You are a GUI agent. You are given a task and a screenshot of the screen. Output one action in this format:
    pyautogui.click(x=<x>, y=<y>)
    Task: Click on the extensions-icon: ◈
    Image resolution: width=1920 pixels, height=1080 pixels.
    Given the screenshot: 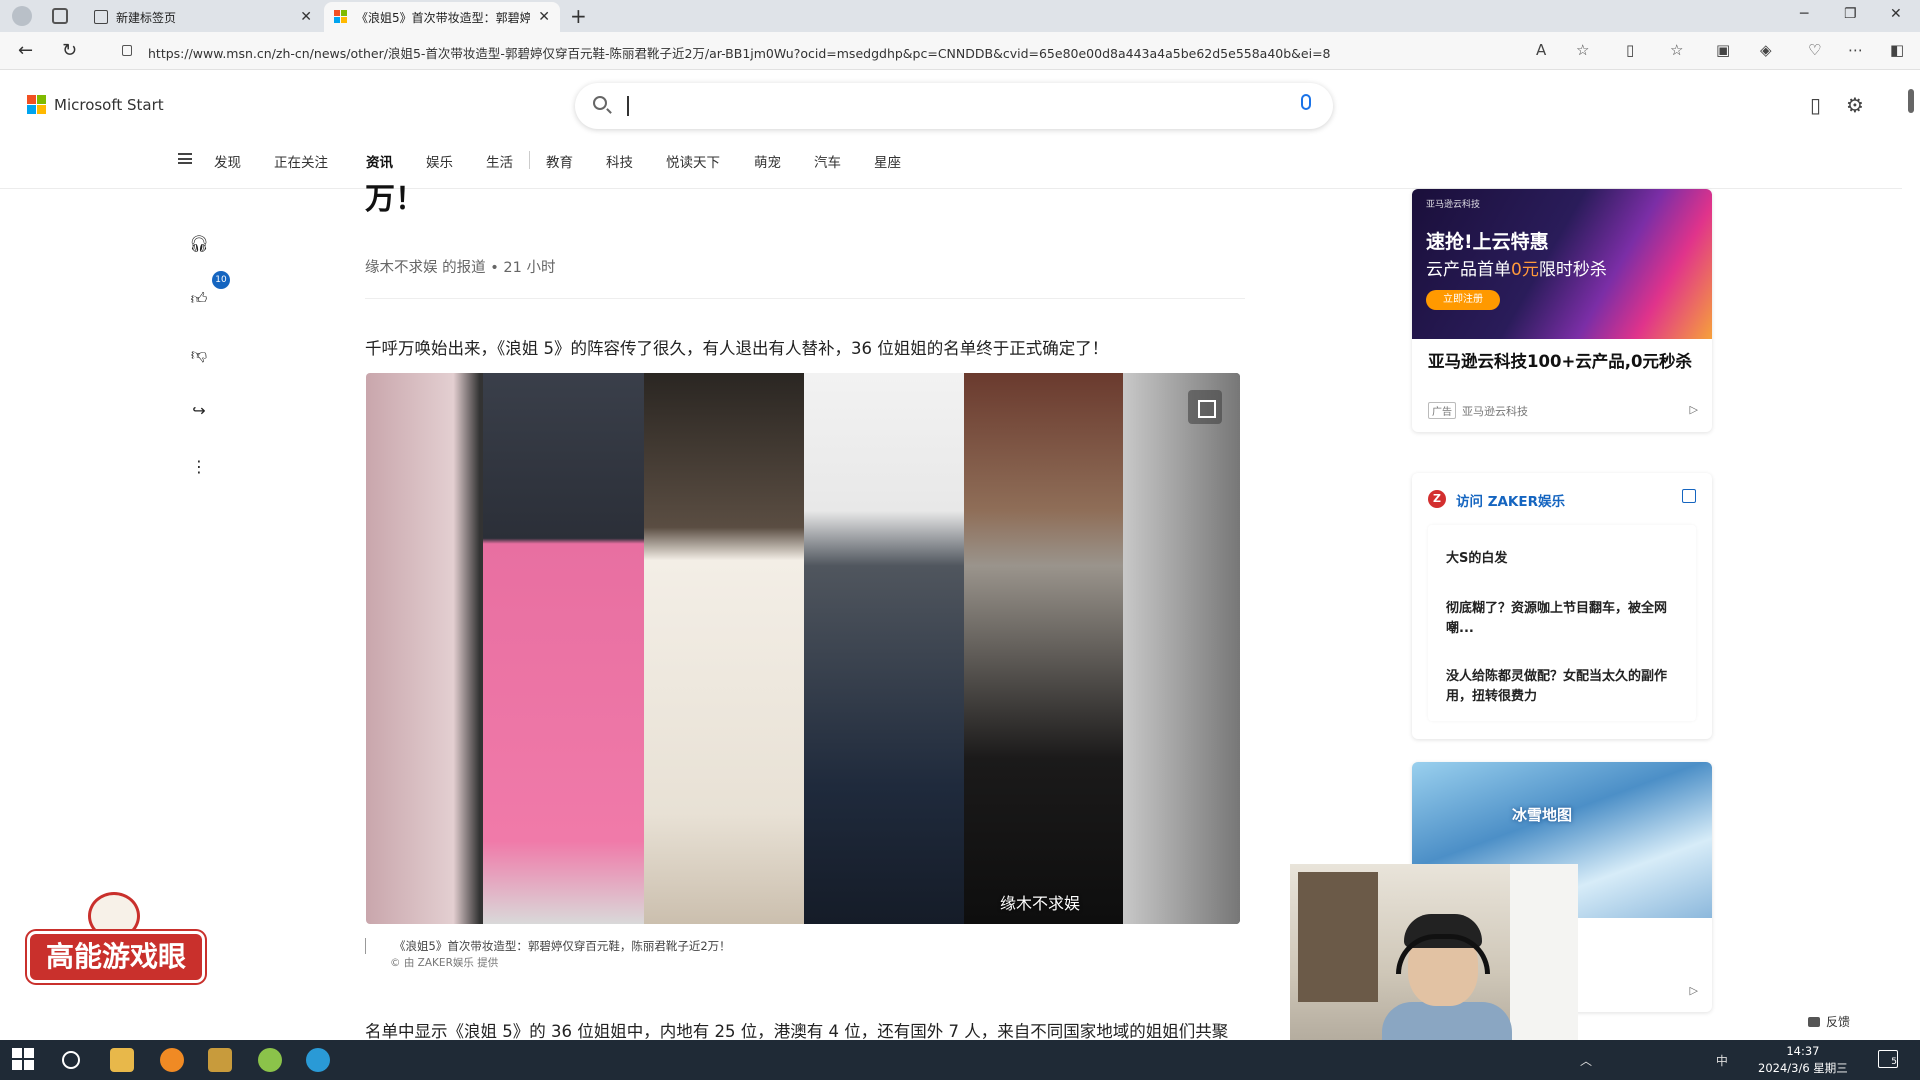 What is the action you would take?
    pyautogui.click(x=1766, y=50)
    